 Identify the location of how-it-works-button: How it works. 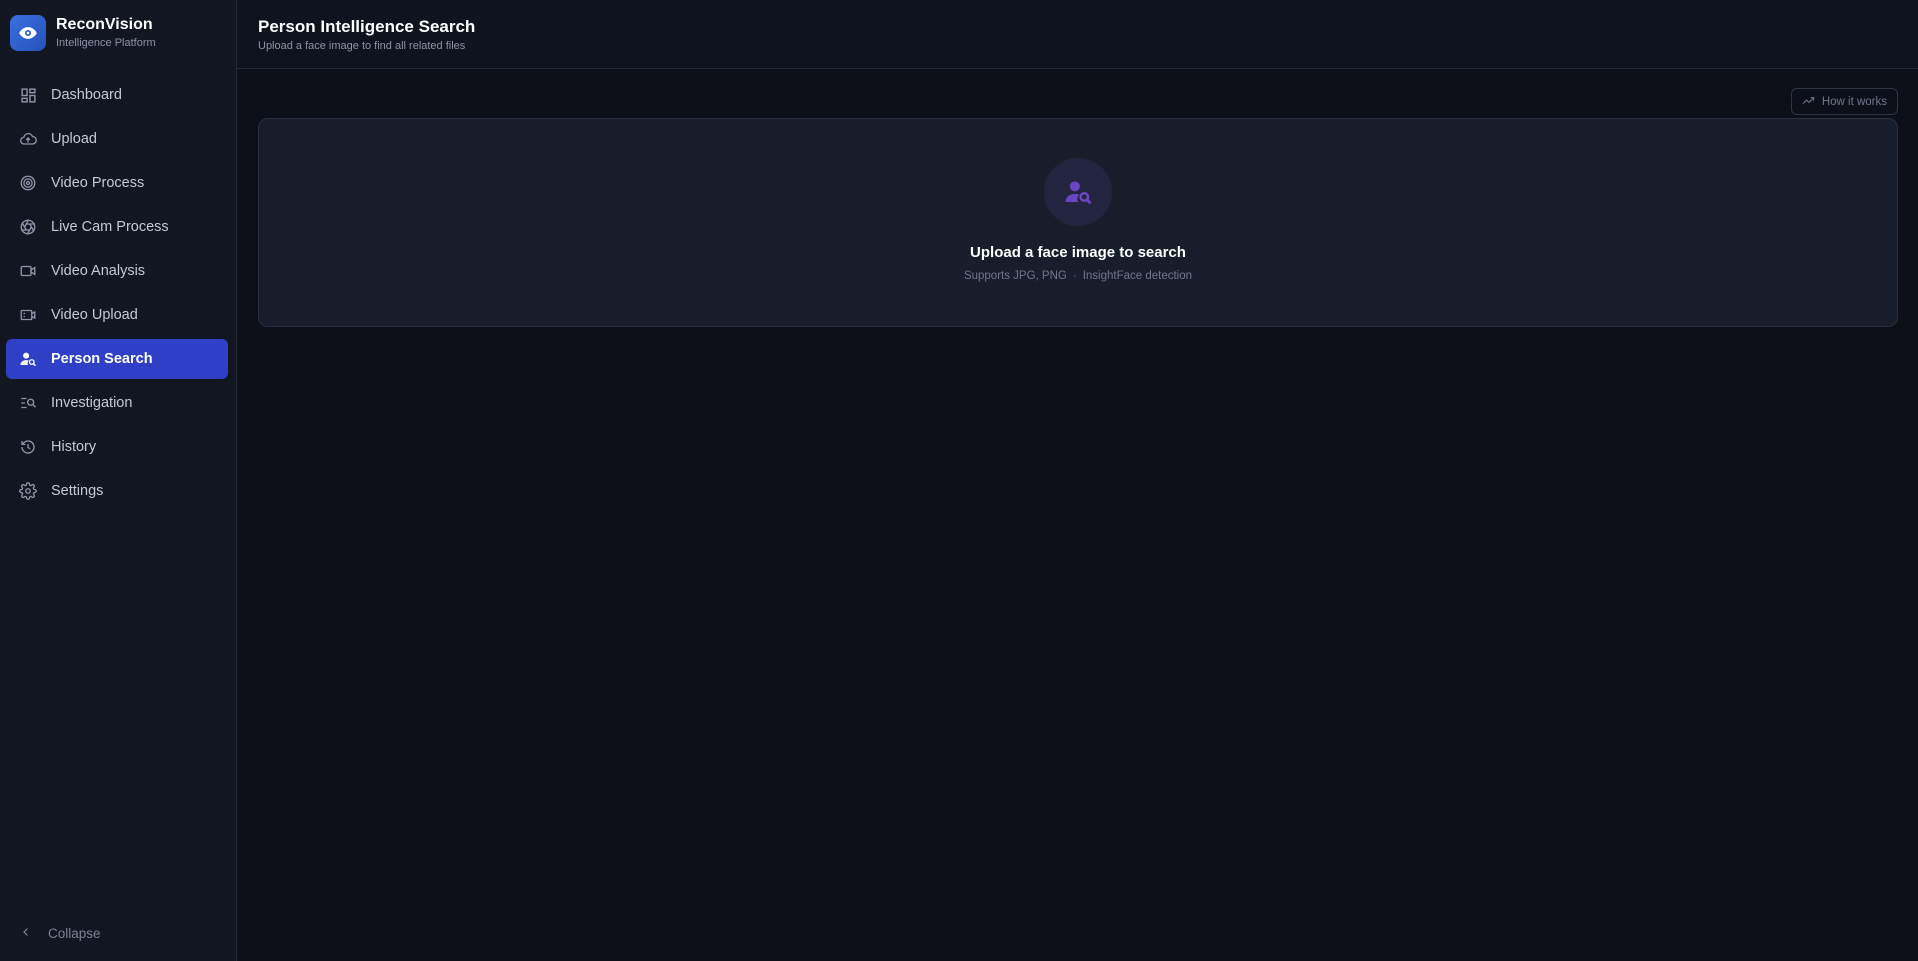
(1844, 101).